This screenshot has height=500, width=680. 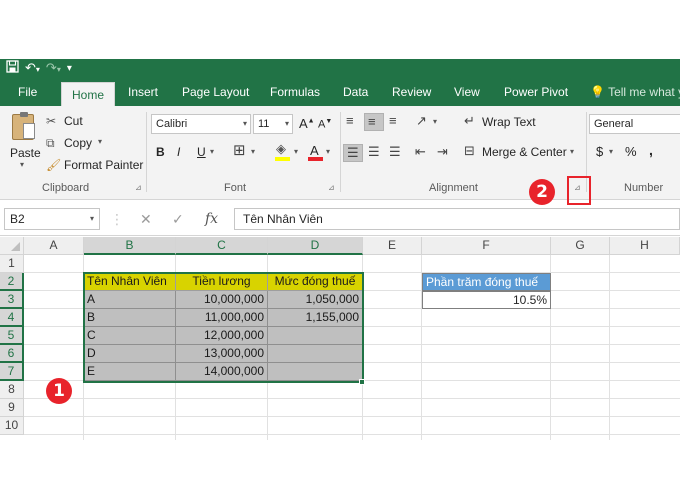 What do you see at coordinates (178, 152) in the screenshot?
I see `italic-button: I` at bounding box center [178, 152].